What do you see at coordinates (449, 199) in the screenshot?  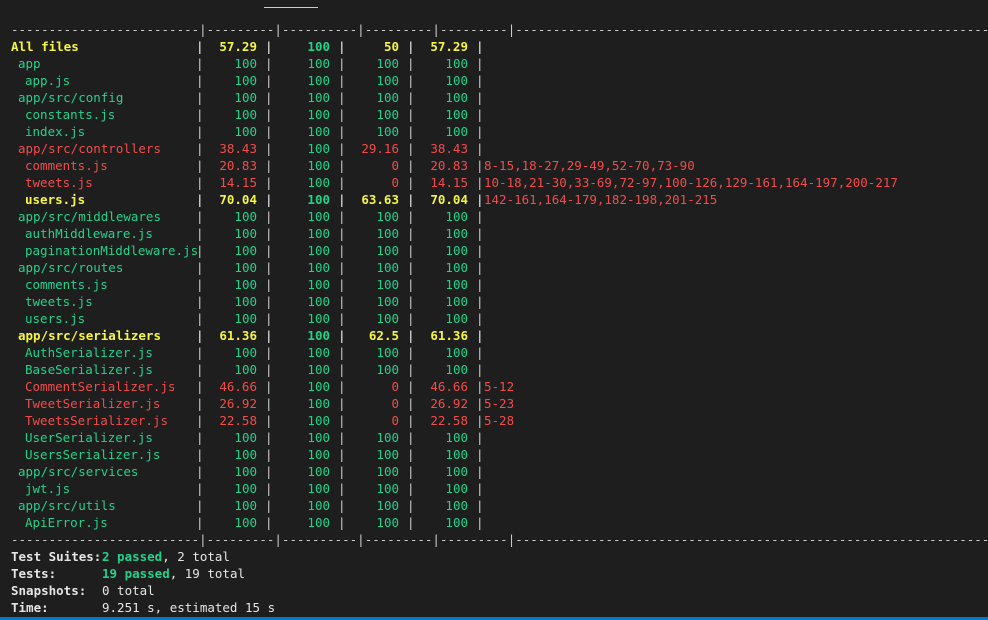 I see `lines-value: 70.04` at bounding box center [449, 199].